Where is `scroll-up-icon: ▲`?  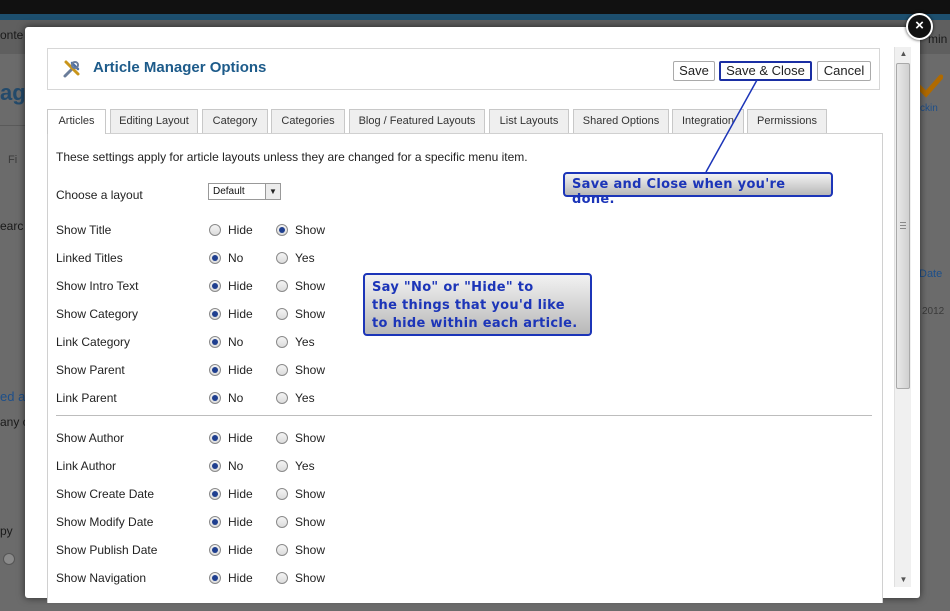
scroll-up-icon: ▲ is located at coordinates (903, 54).